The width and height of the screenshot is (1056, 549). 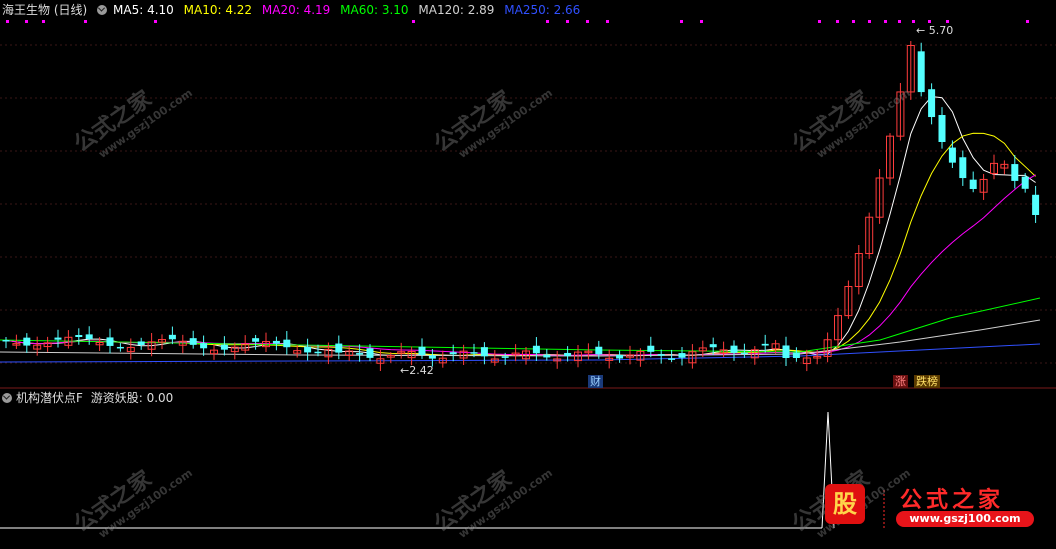 I want to click on stock-title: 海王生物 (日线), so click(x=45, y=10).